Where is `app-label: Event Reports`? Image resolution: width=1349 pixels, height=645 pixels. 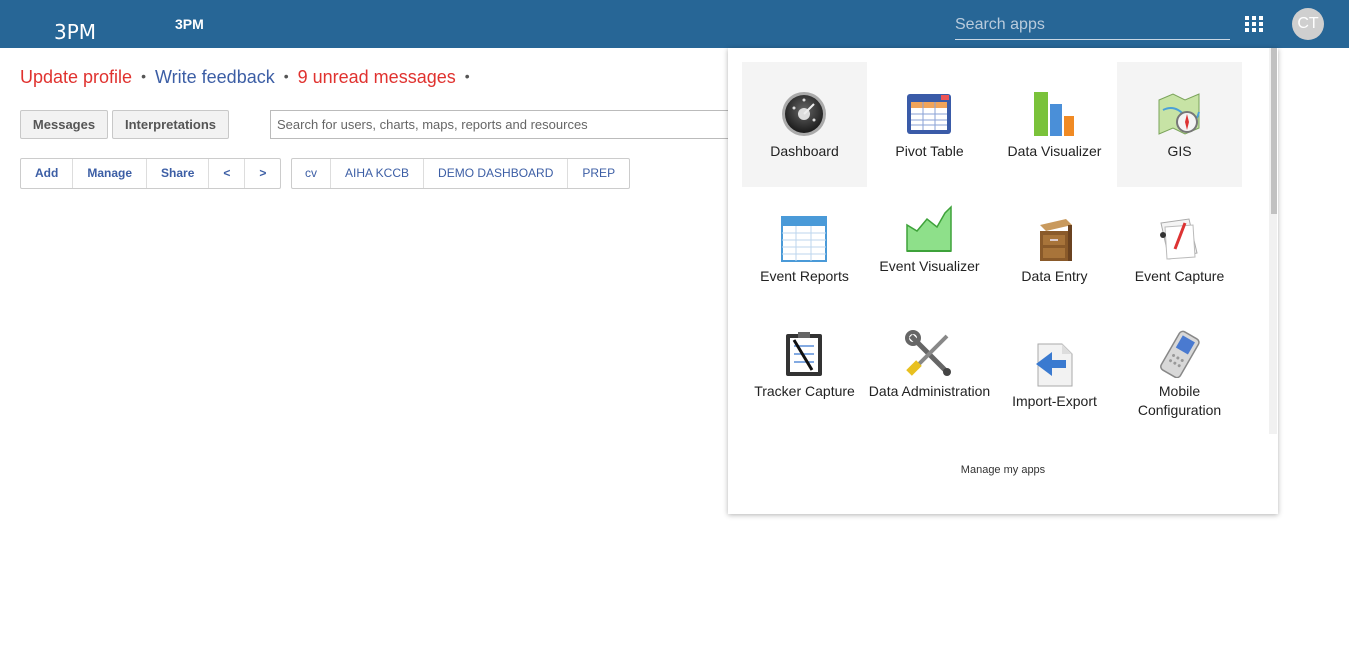 app-label: Event Reports is located at coordinates (804, 276).